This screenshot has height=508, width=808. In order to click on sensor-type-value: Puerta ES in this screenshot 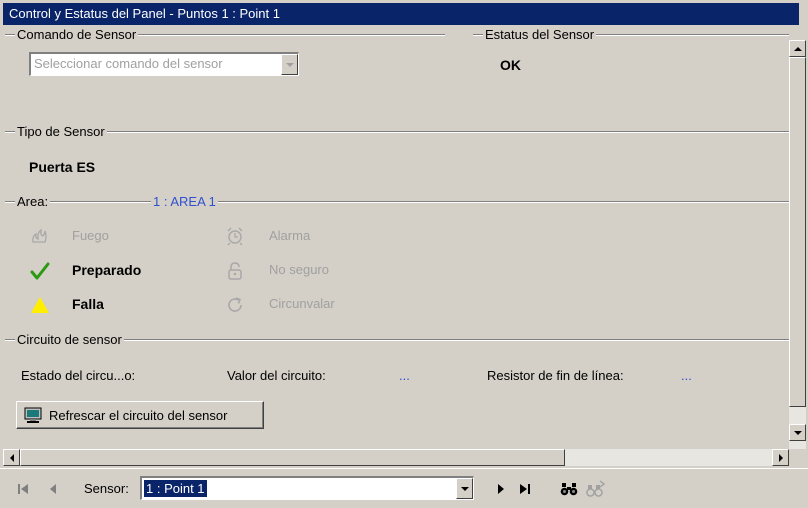, I will do `click(62, 167)`.